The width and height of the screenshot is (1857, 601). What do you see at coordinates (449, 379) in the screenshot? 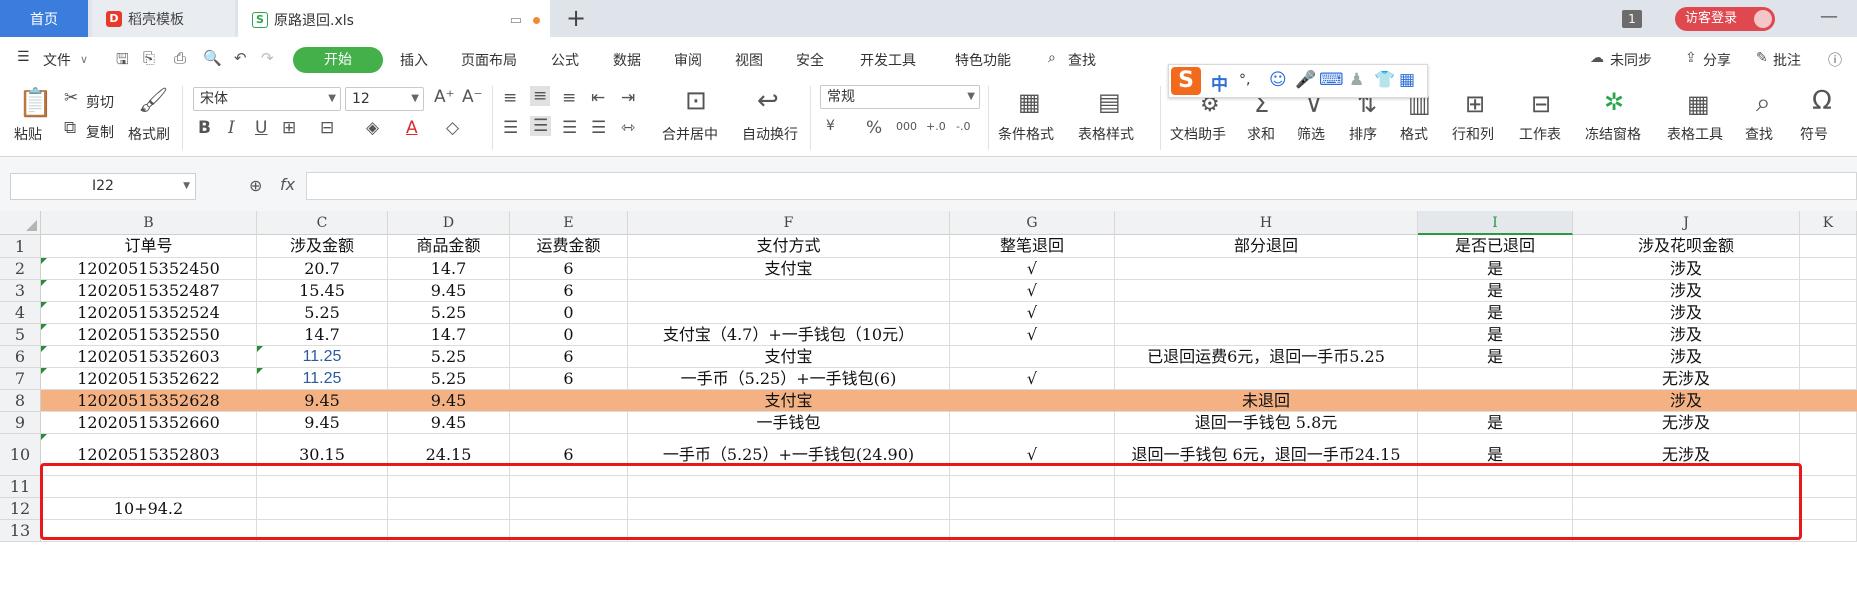
I see `table-cell: 5.25` at bounding box center [449, 379].